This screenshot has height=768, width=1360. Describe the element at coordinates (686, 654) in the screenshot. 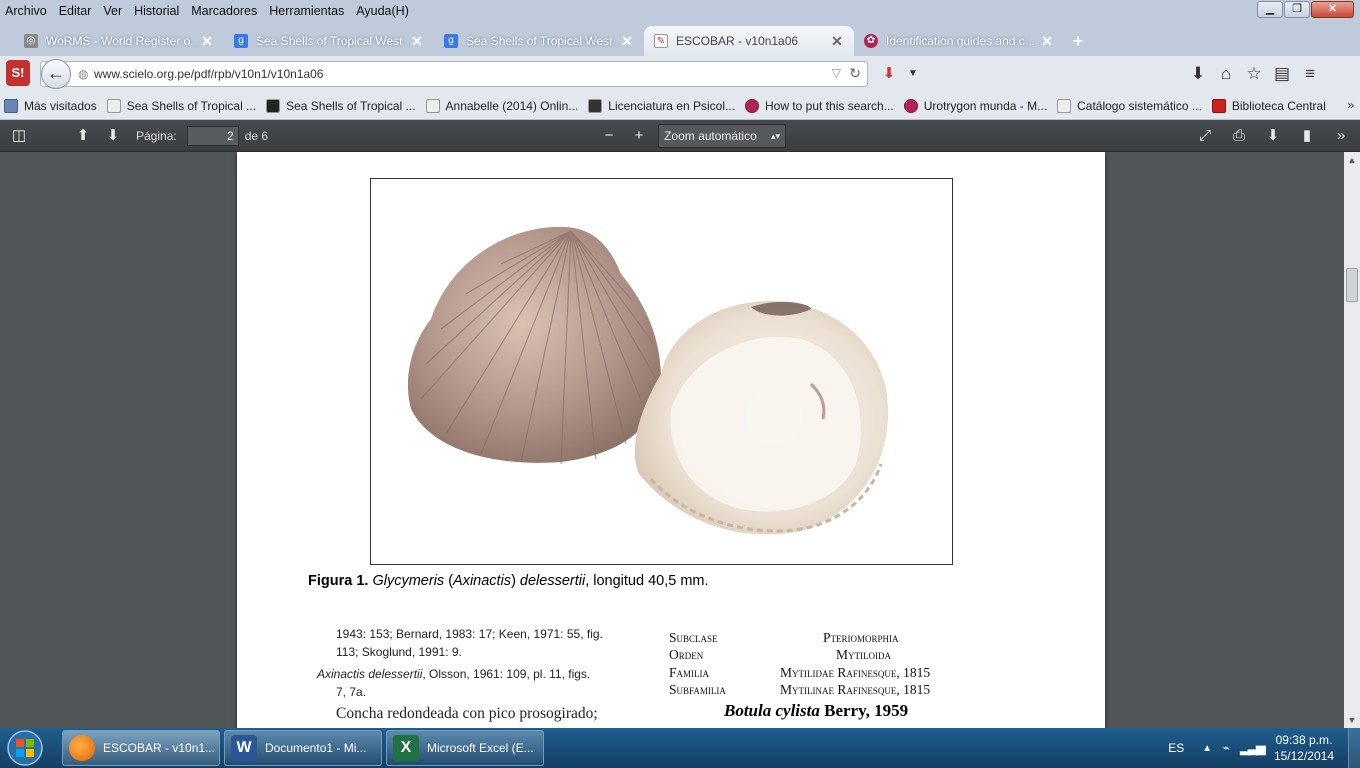

I see `taxonomy-rank: Orden` at that location.